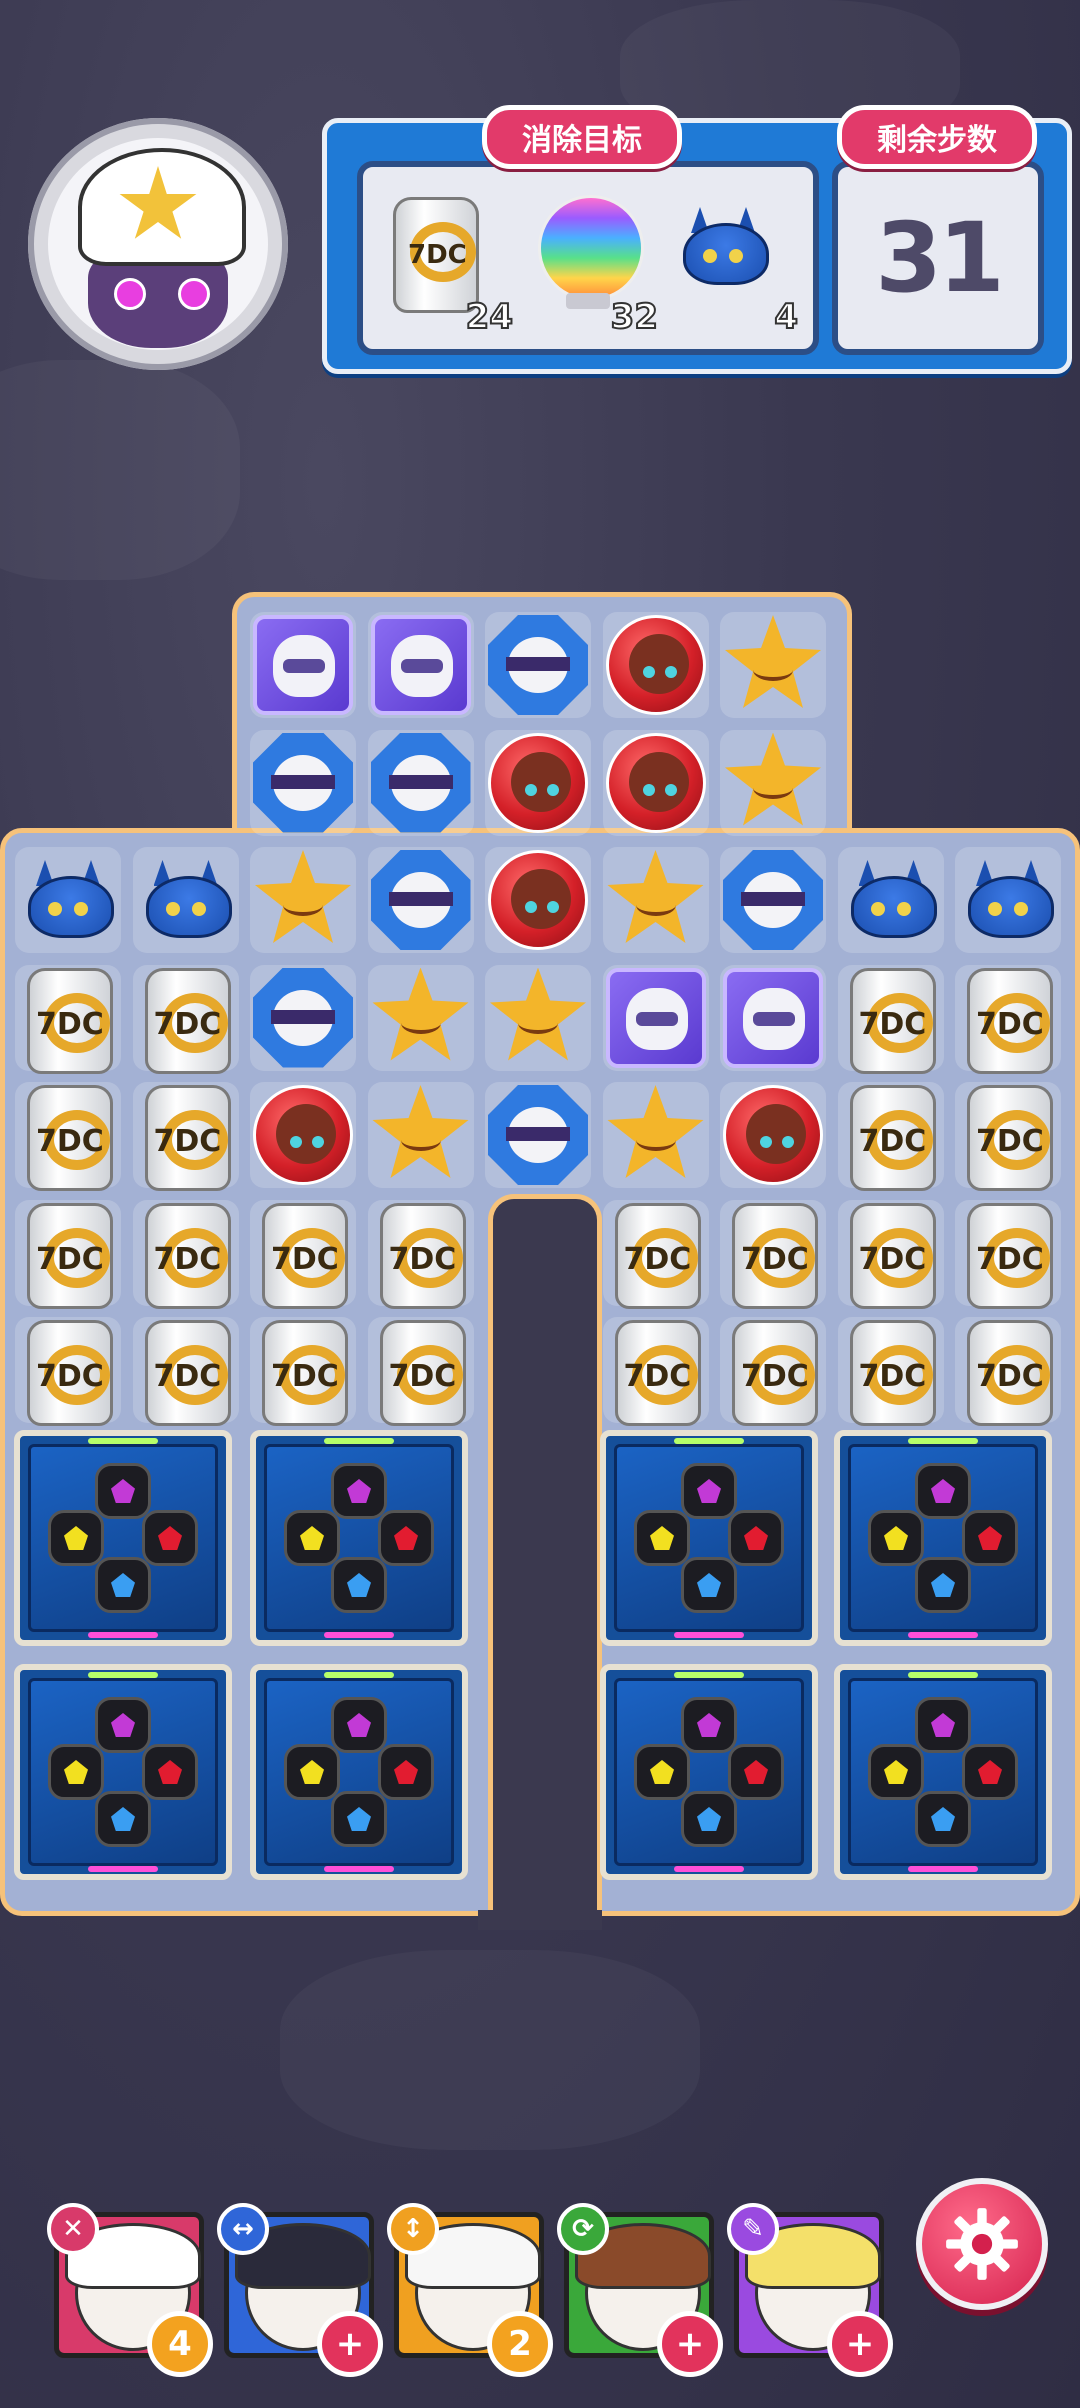  Describe the element at coordinates (545, 1561) in the screenshot. I see `board-gap` at that location.